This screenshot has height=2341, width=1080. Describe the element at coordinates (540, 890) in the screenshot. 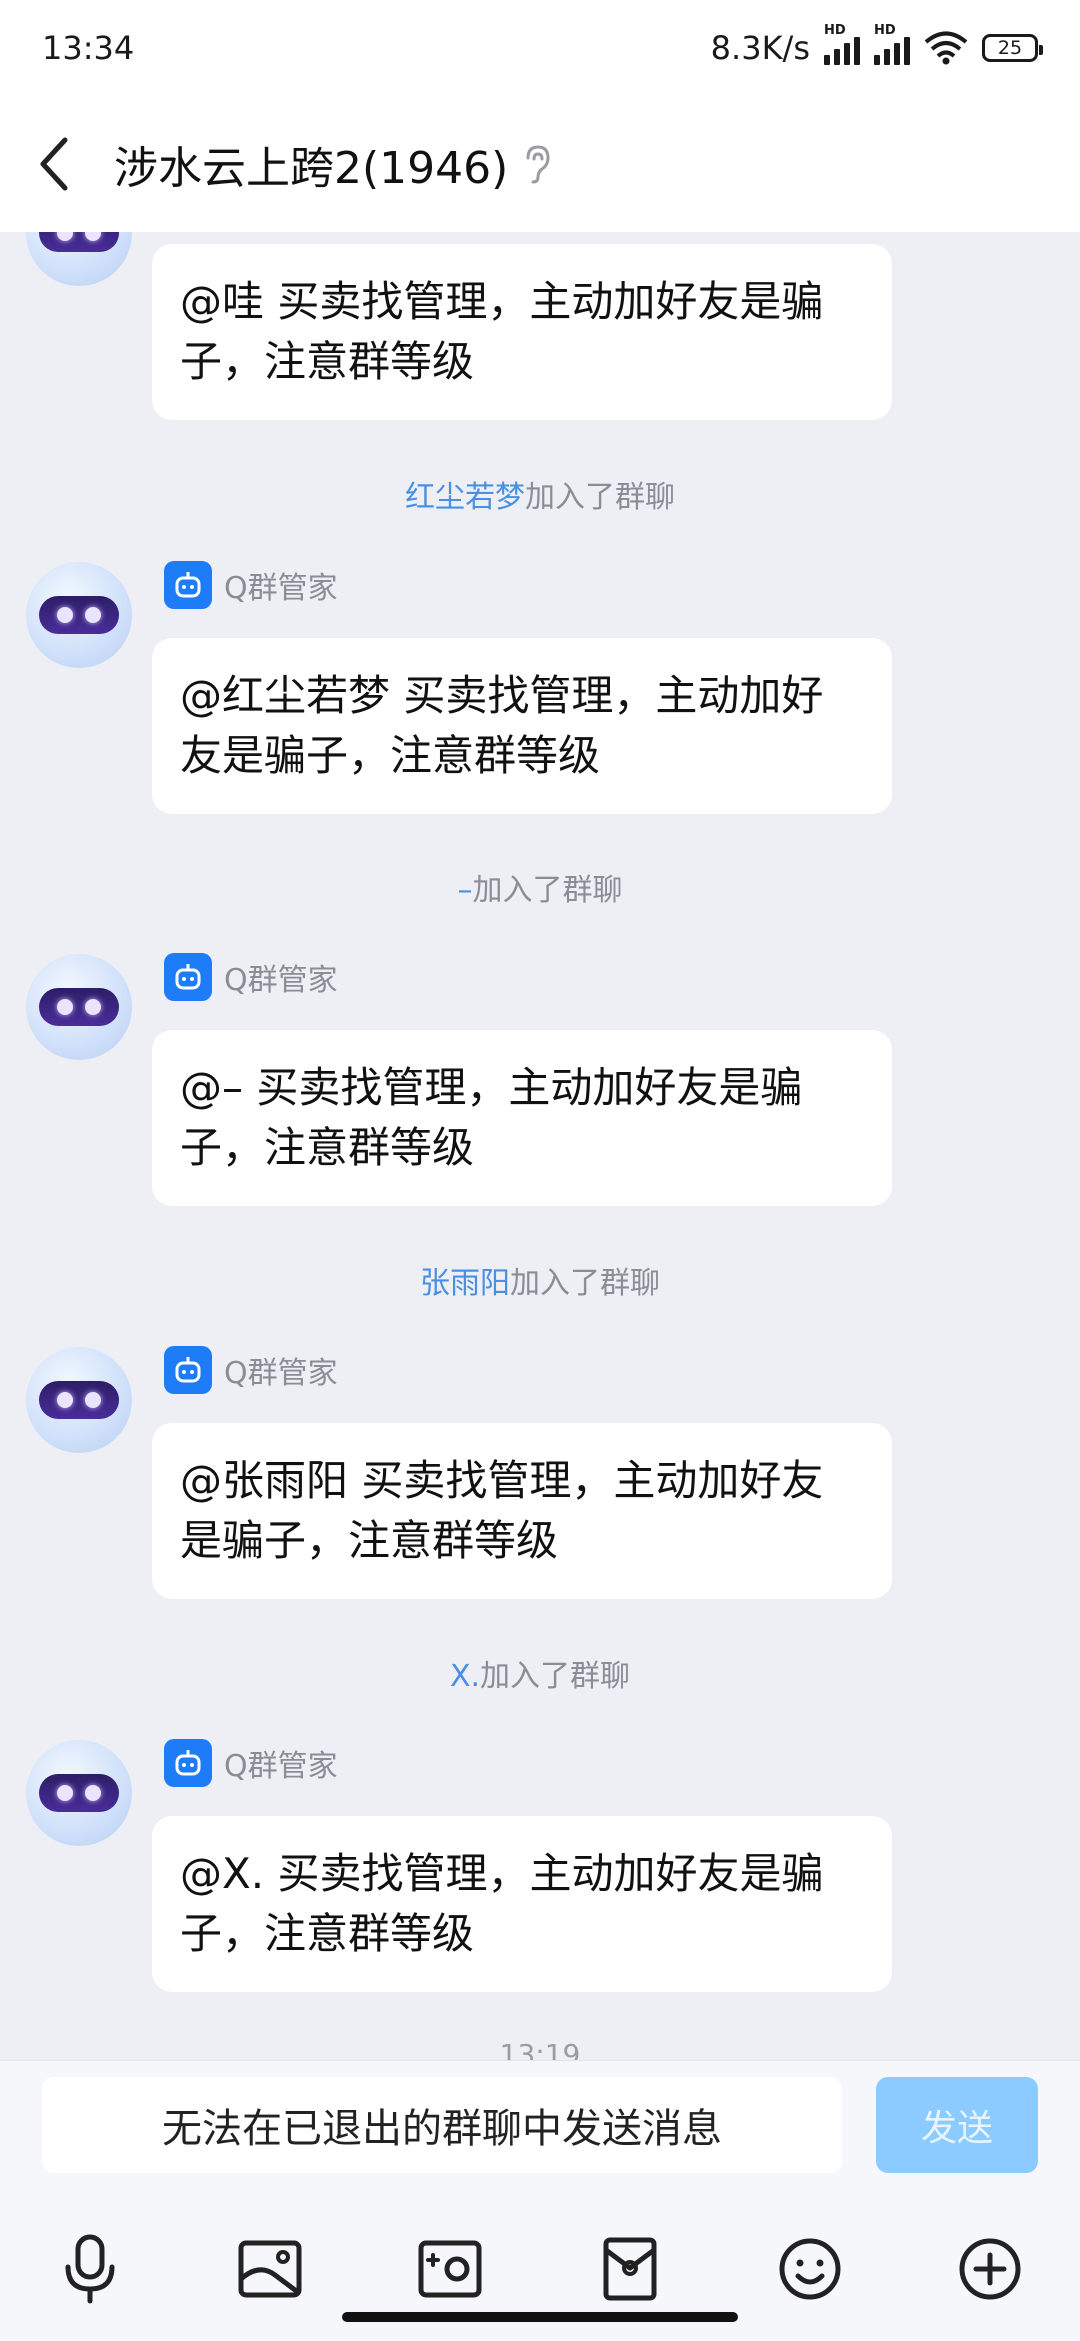

I see `join-notice: –加入了群聊` at that location.